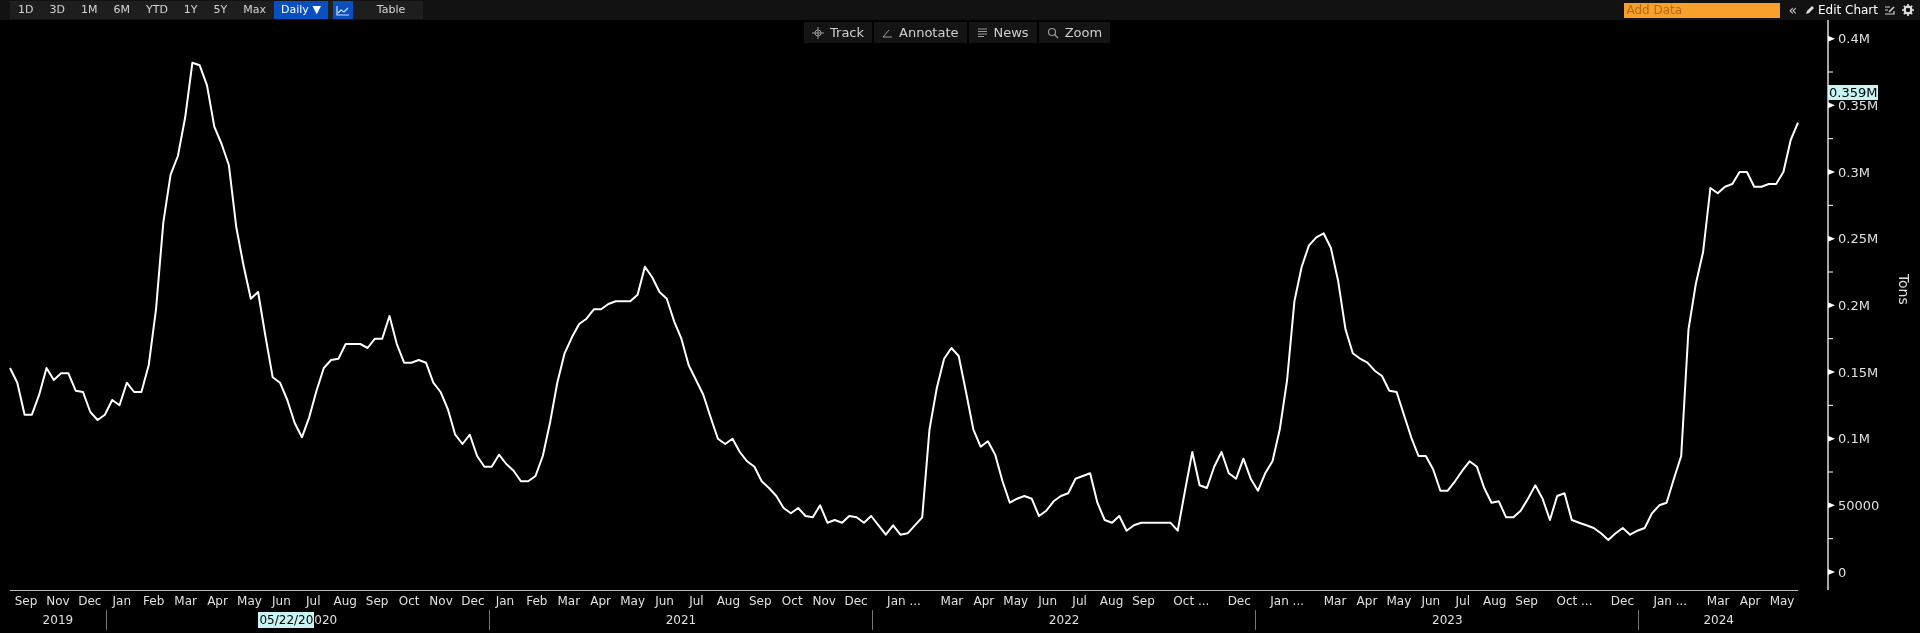 This screenshot has width=1920, height=633. I want to click on y-tick-label: 0.2M, so click(1854, 305).